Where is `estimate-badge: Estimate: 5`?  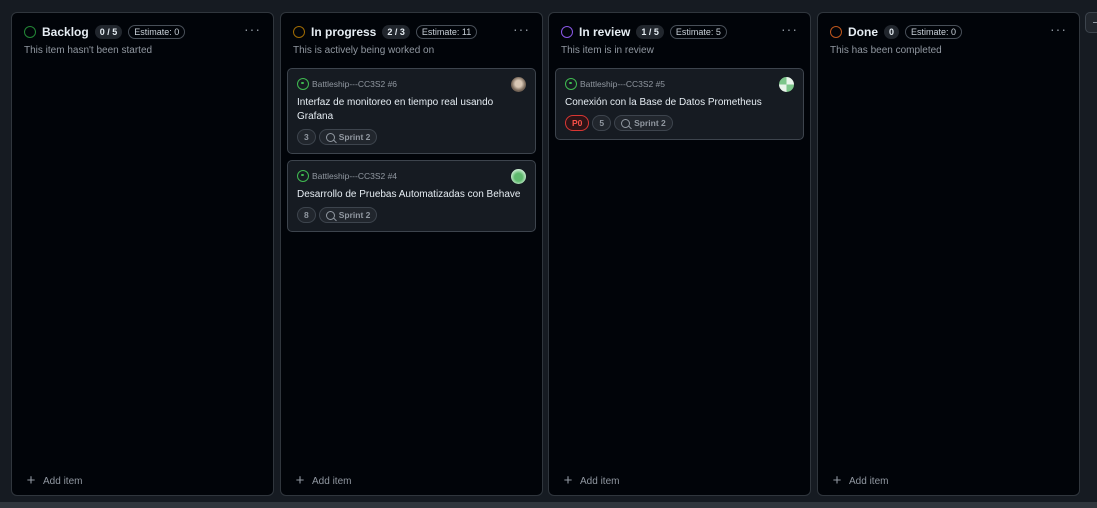 estimate-badge: Estimate: 5 is located at coordinates (698, 32).